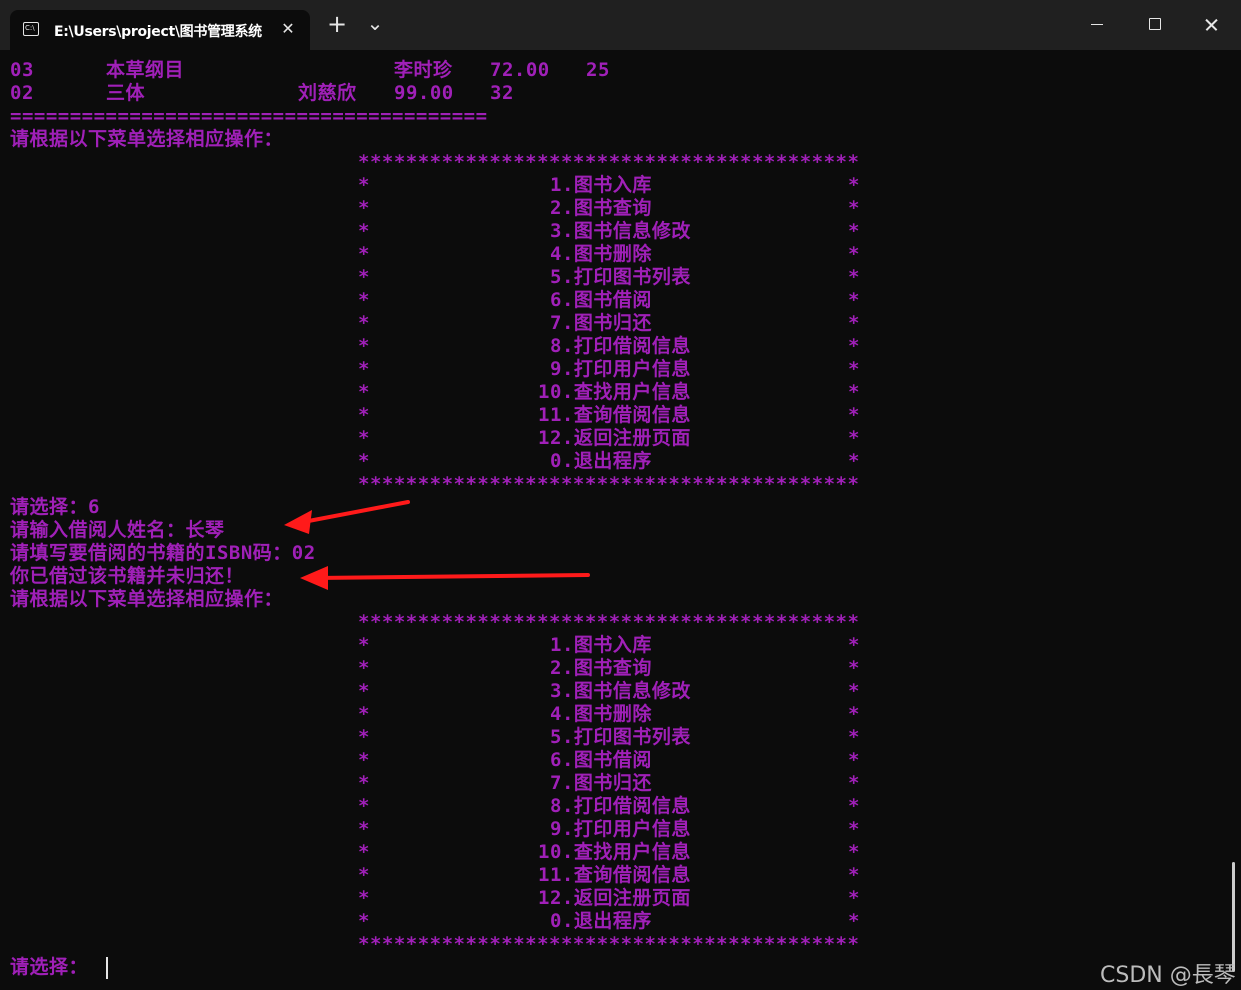 This screenshot has width=1241, height=990. I want to click on annotation-arrowhead-name, so click(298, 522).